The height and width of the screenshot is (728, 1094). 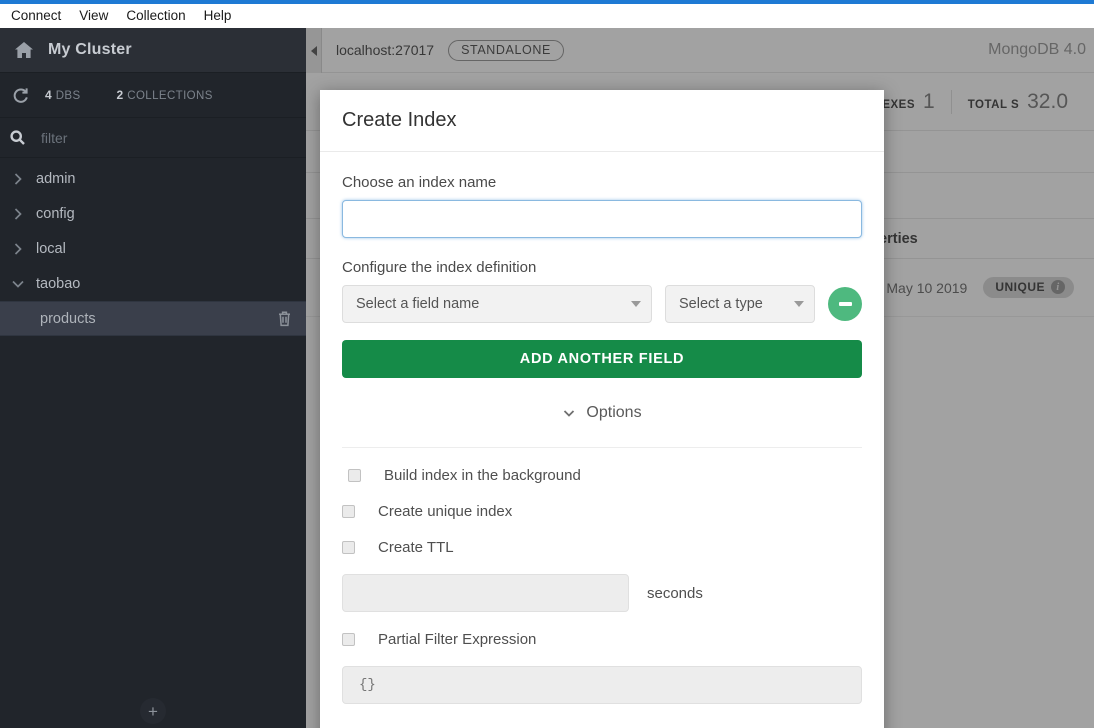 I want to click on create-unique-checkbox, so click(x=348, y=511).